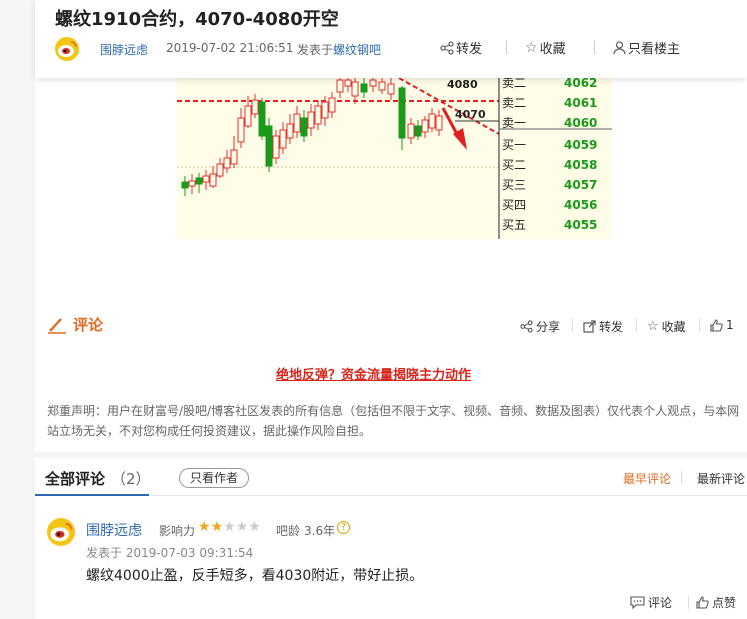 This screenshot has height=619, width=747. Describe the element at coordinates (580, 103) in the screenshot. I see `order-book-price: 4061` at that location.